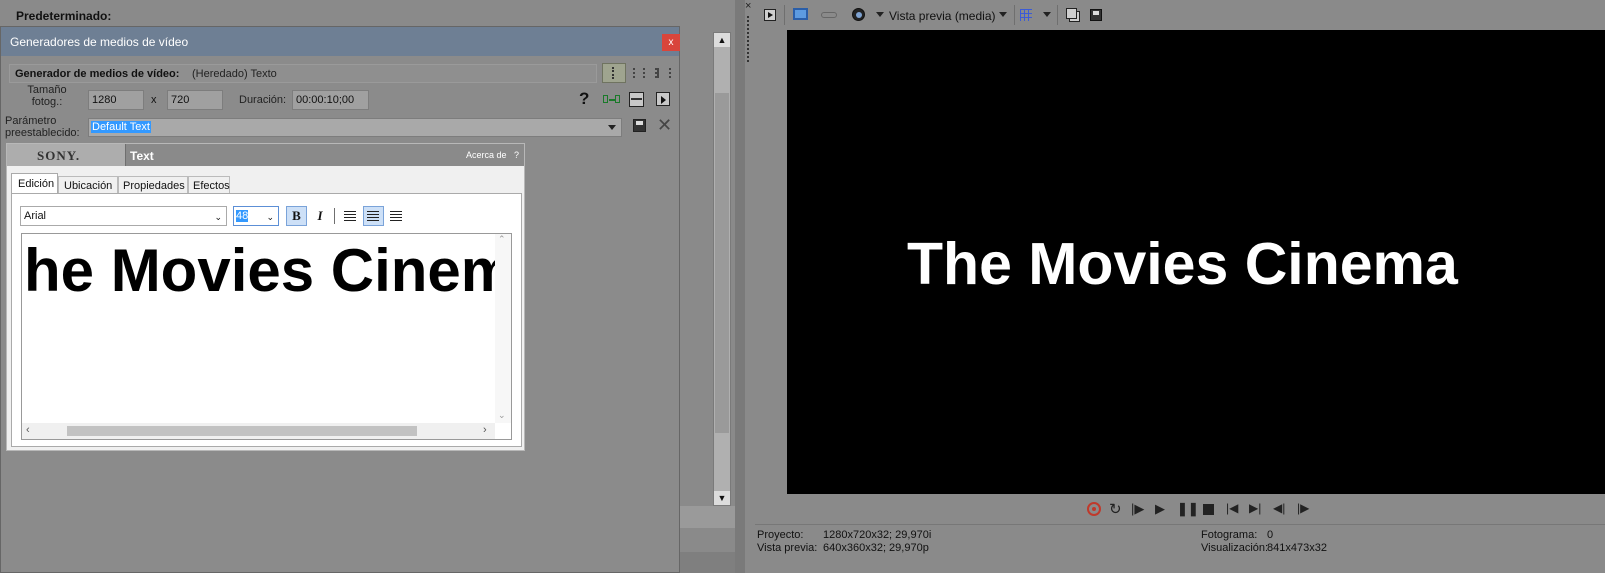 The width and height of the screenshot is (1605, 573). Describe the element at coordinates (1003, 14) in the screenshot. I see `preview-quality-dropdown-icon` at that location.